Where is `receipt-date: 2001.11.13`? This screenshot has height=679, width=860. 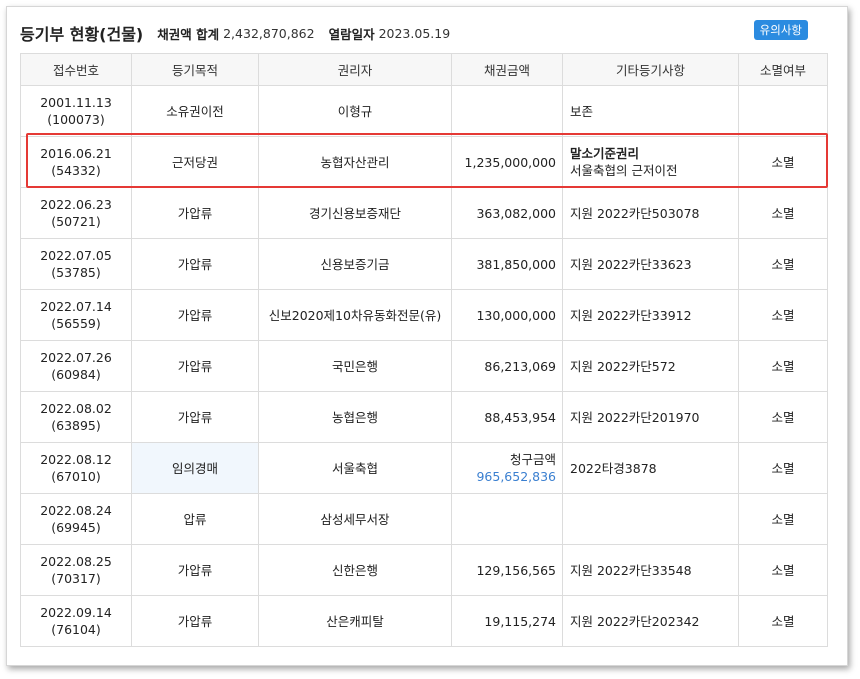
receipt-date: 2001.11.13 is located at coordinates (76, 102).